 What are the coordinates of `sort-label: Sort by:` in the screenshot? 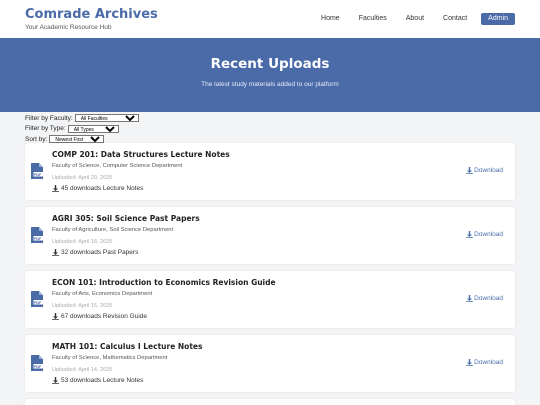 It's located at (36, 139).